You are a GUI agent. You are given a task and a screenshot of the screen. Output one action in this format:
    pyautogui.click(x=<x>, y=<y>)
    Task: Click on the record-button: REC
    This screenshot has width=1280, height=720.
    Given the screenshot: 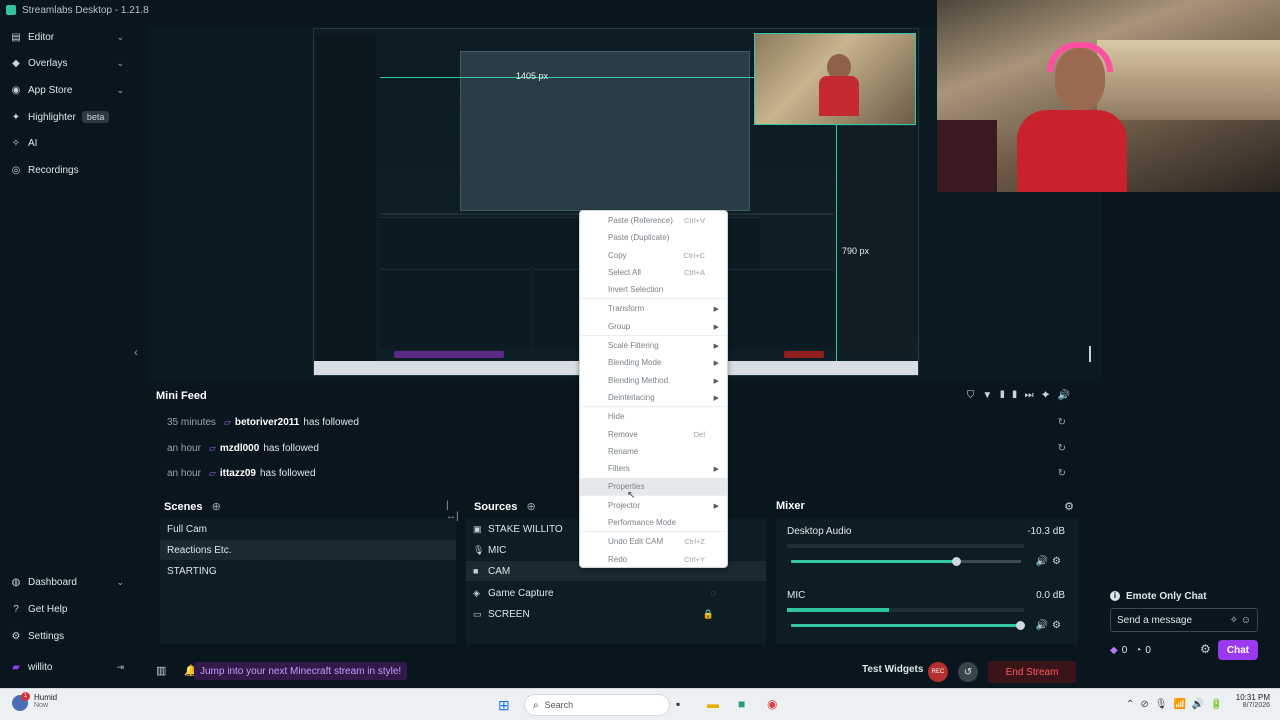 What is the action you would take?
    pyautogui.click(x=938, y=672)
    